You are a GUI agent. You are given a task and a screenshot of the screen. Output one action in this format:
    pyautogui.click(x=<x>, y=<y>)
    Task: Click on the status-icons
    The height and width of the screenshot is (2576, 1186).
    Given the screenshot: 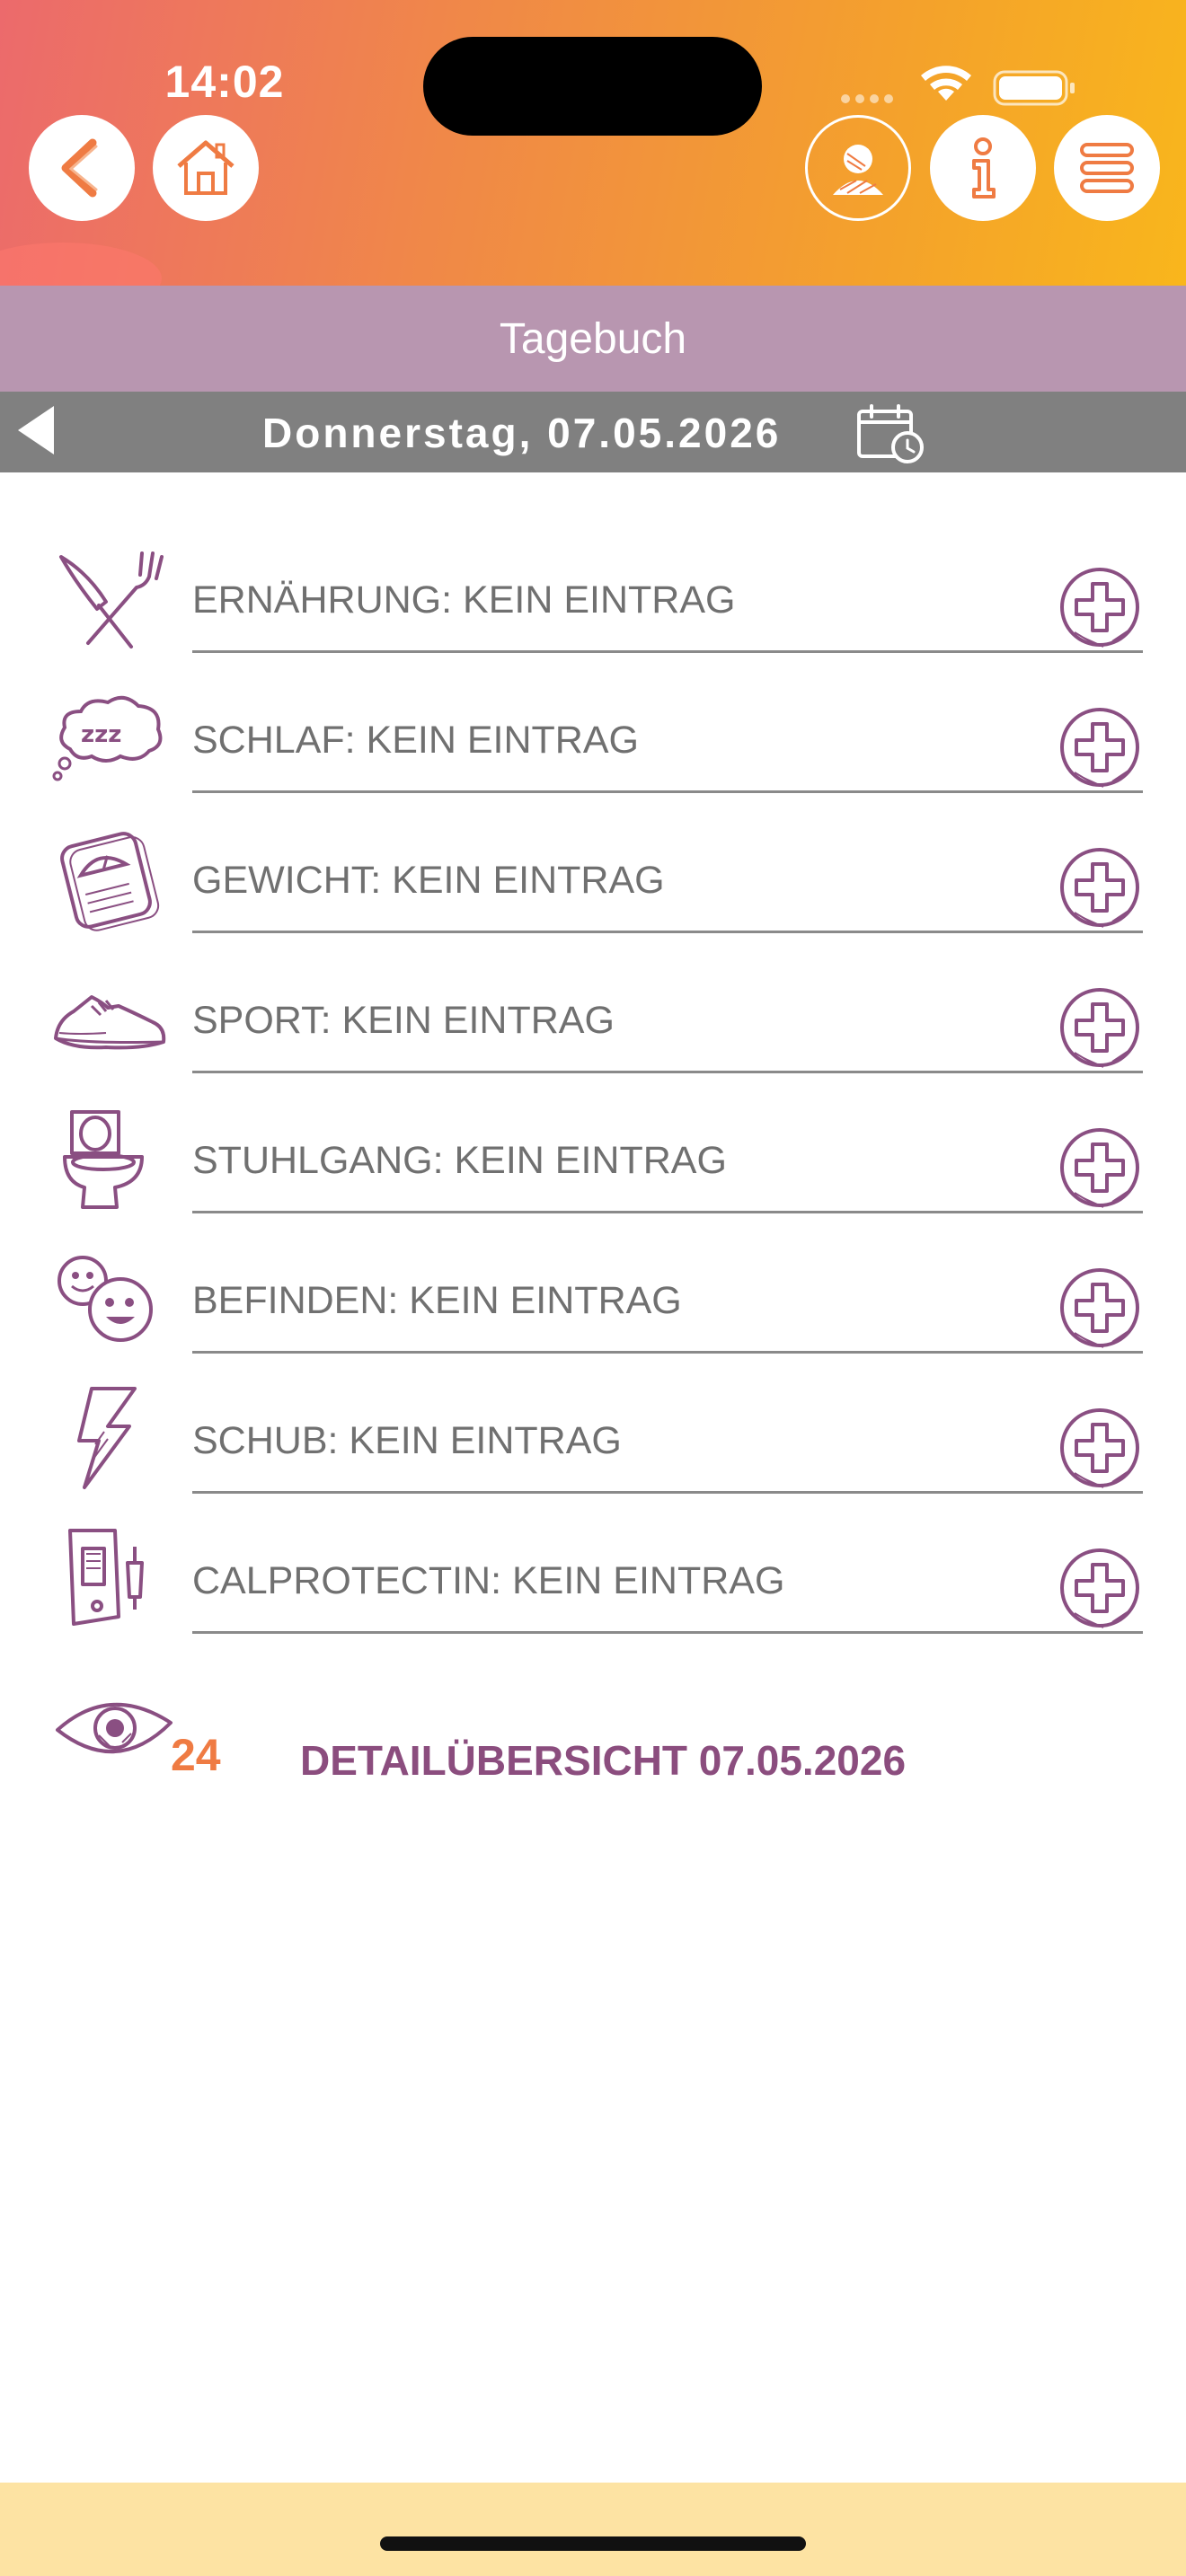 What is the action you would take?
    pyautogui.click(x=958, y=86)
    